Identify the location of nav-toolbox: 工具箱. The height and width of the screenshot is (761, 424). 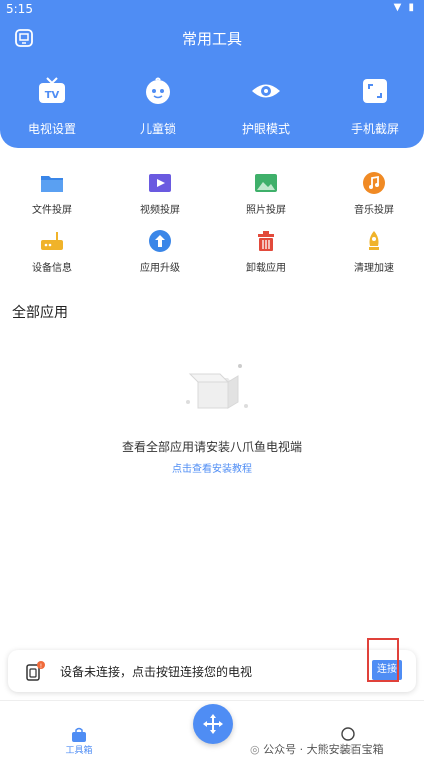
(79, 741).